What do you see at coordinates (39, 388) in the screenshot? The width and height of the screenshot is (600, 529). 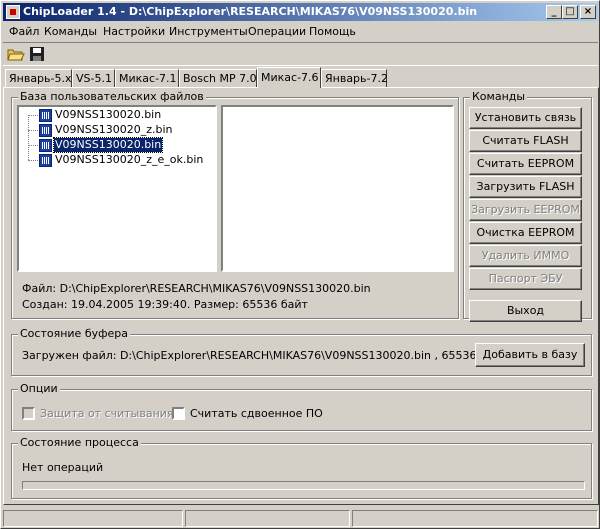 I see `options-title: Опции` at bounding box center [39, 388].